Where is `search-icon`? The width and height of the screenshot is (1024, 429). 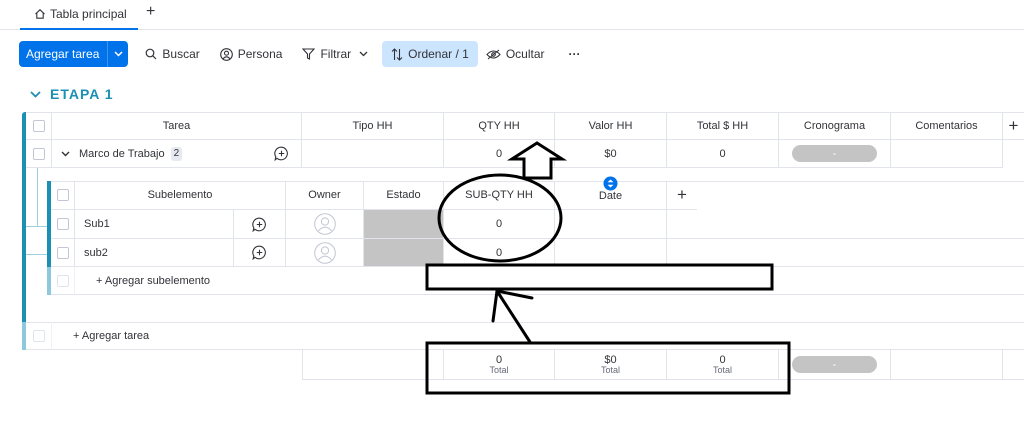
search-icon is located at coordinates (151, 54).